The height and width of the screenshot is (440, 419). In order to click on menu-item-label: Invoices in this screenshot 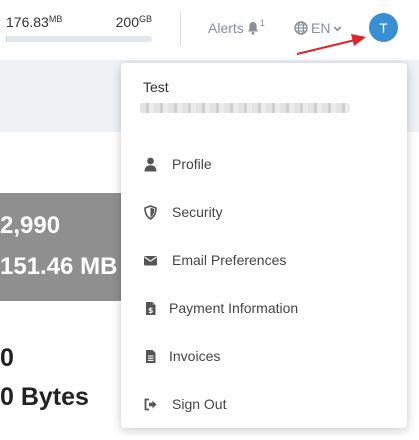, I will do `click(195, 356)`.